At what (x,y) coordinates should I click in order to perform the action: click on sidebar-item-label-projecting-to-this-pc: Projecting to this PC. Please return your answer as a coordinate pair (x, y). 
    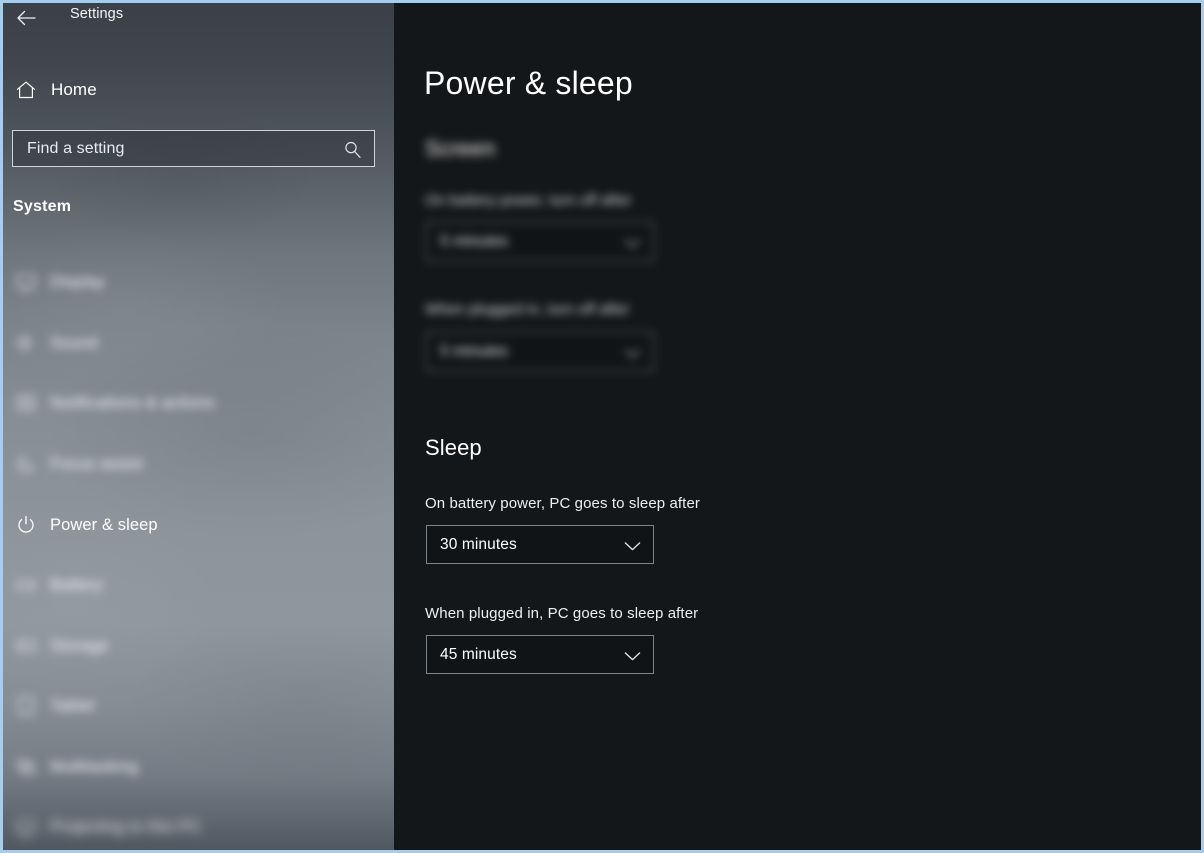
    Looking at the image, I should click on (126, 826).